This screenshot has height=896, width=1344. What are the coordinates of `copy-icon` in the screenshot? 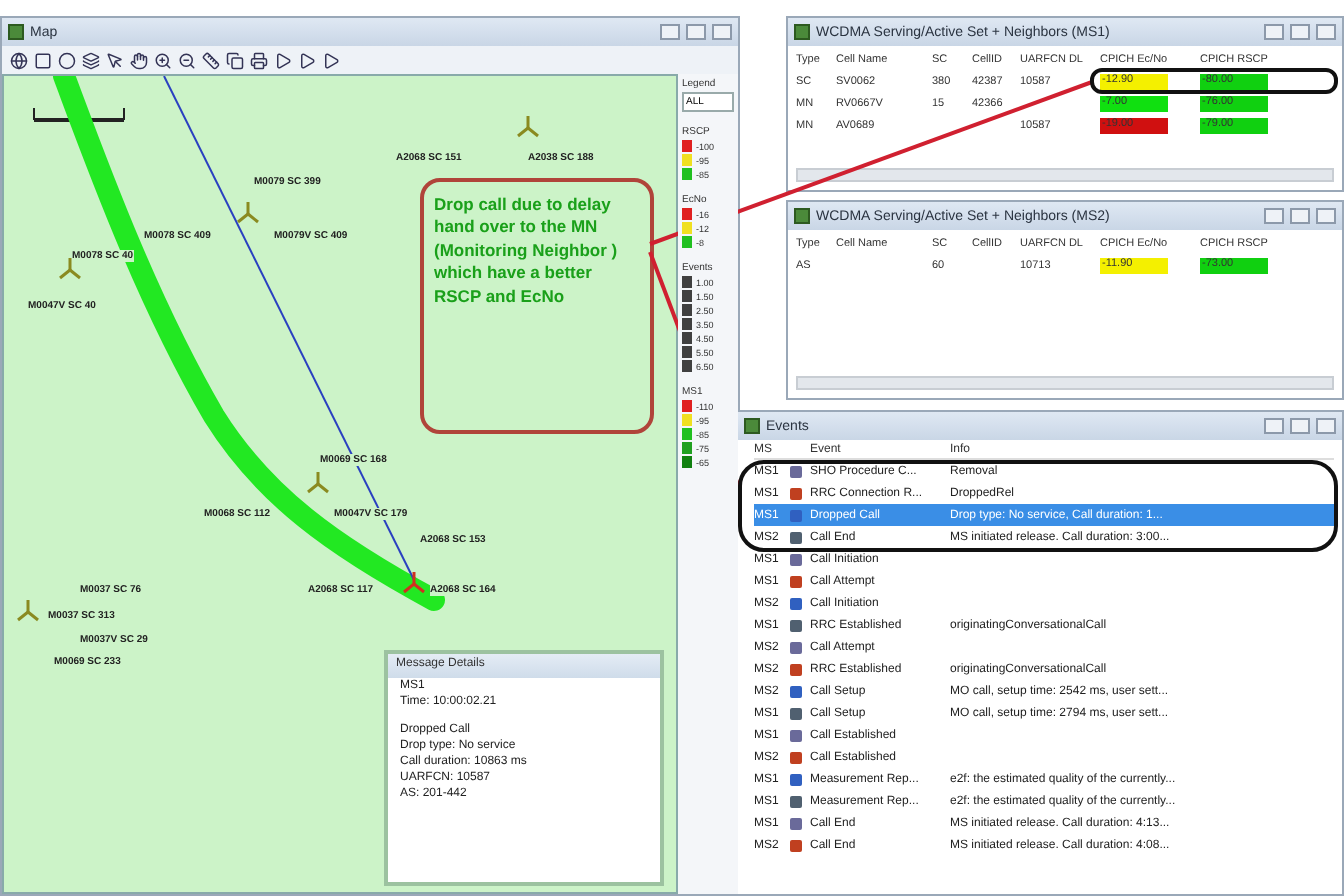 It's located at (235, 60).